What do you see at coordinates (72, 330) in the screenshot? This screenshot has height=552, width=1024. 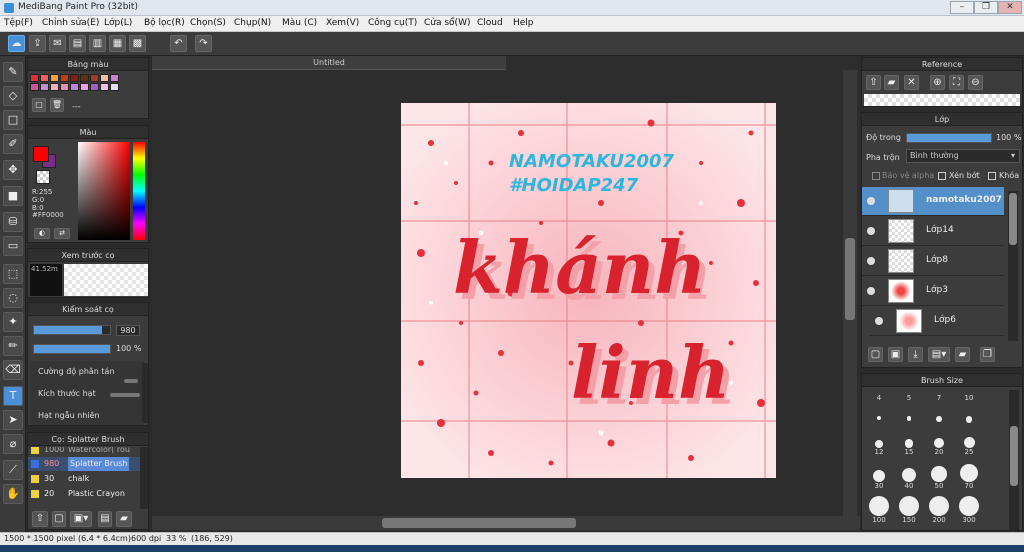 I see `size-slider` at bounding box center [72, 330].